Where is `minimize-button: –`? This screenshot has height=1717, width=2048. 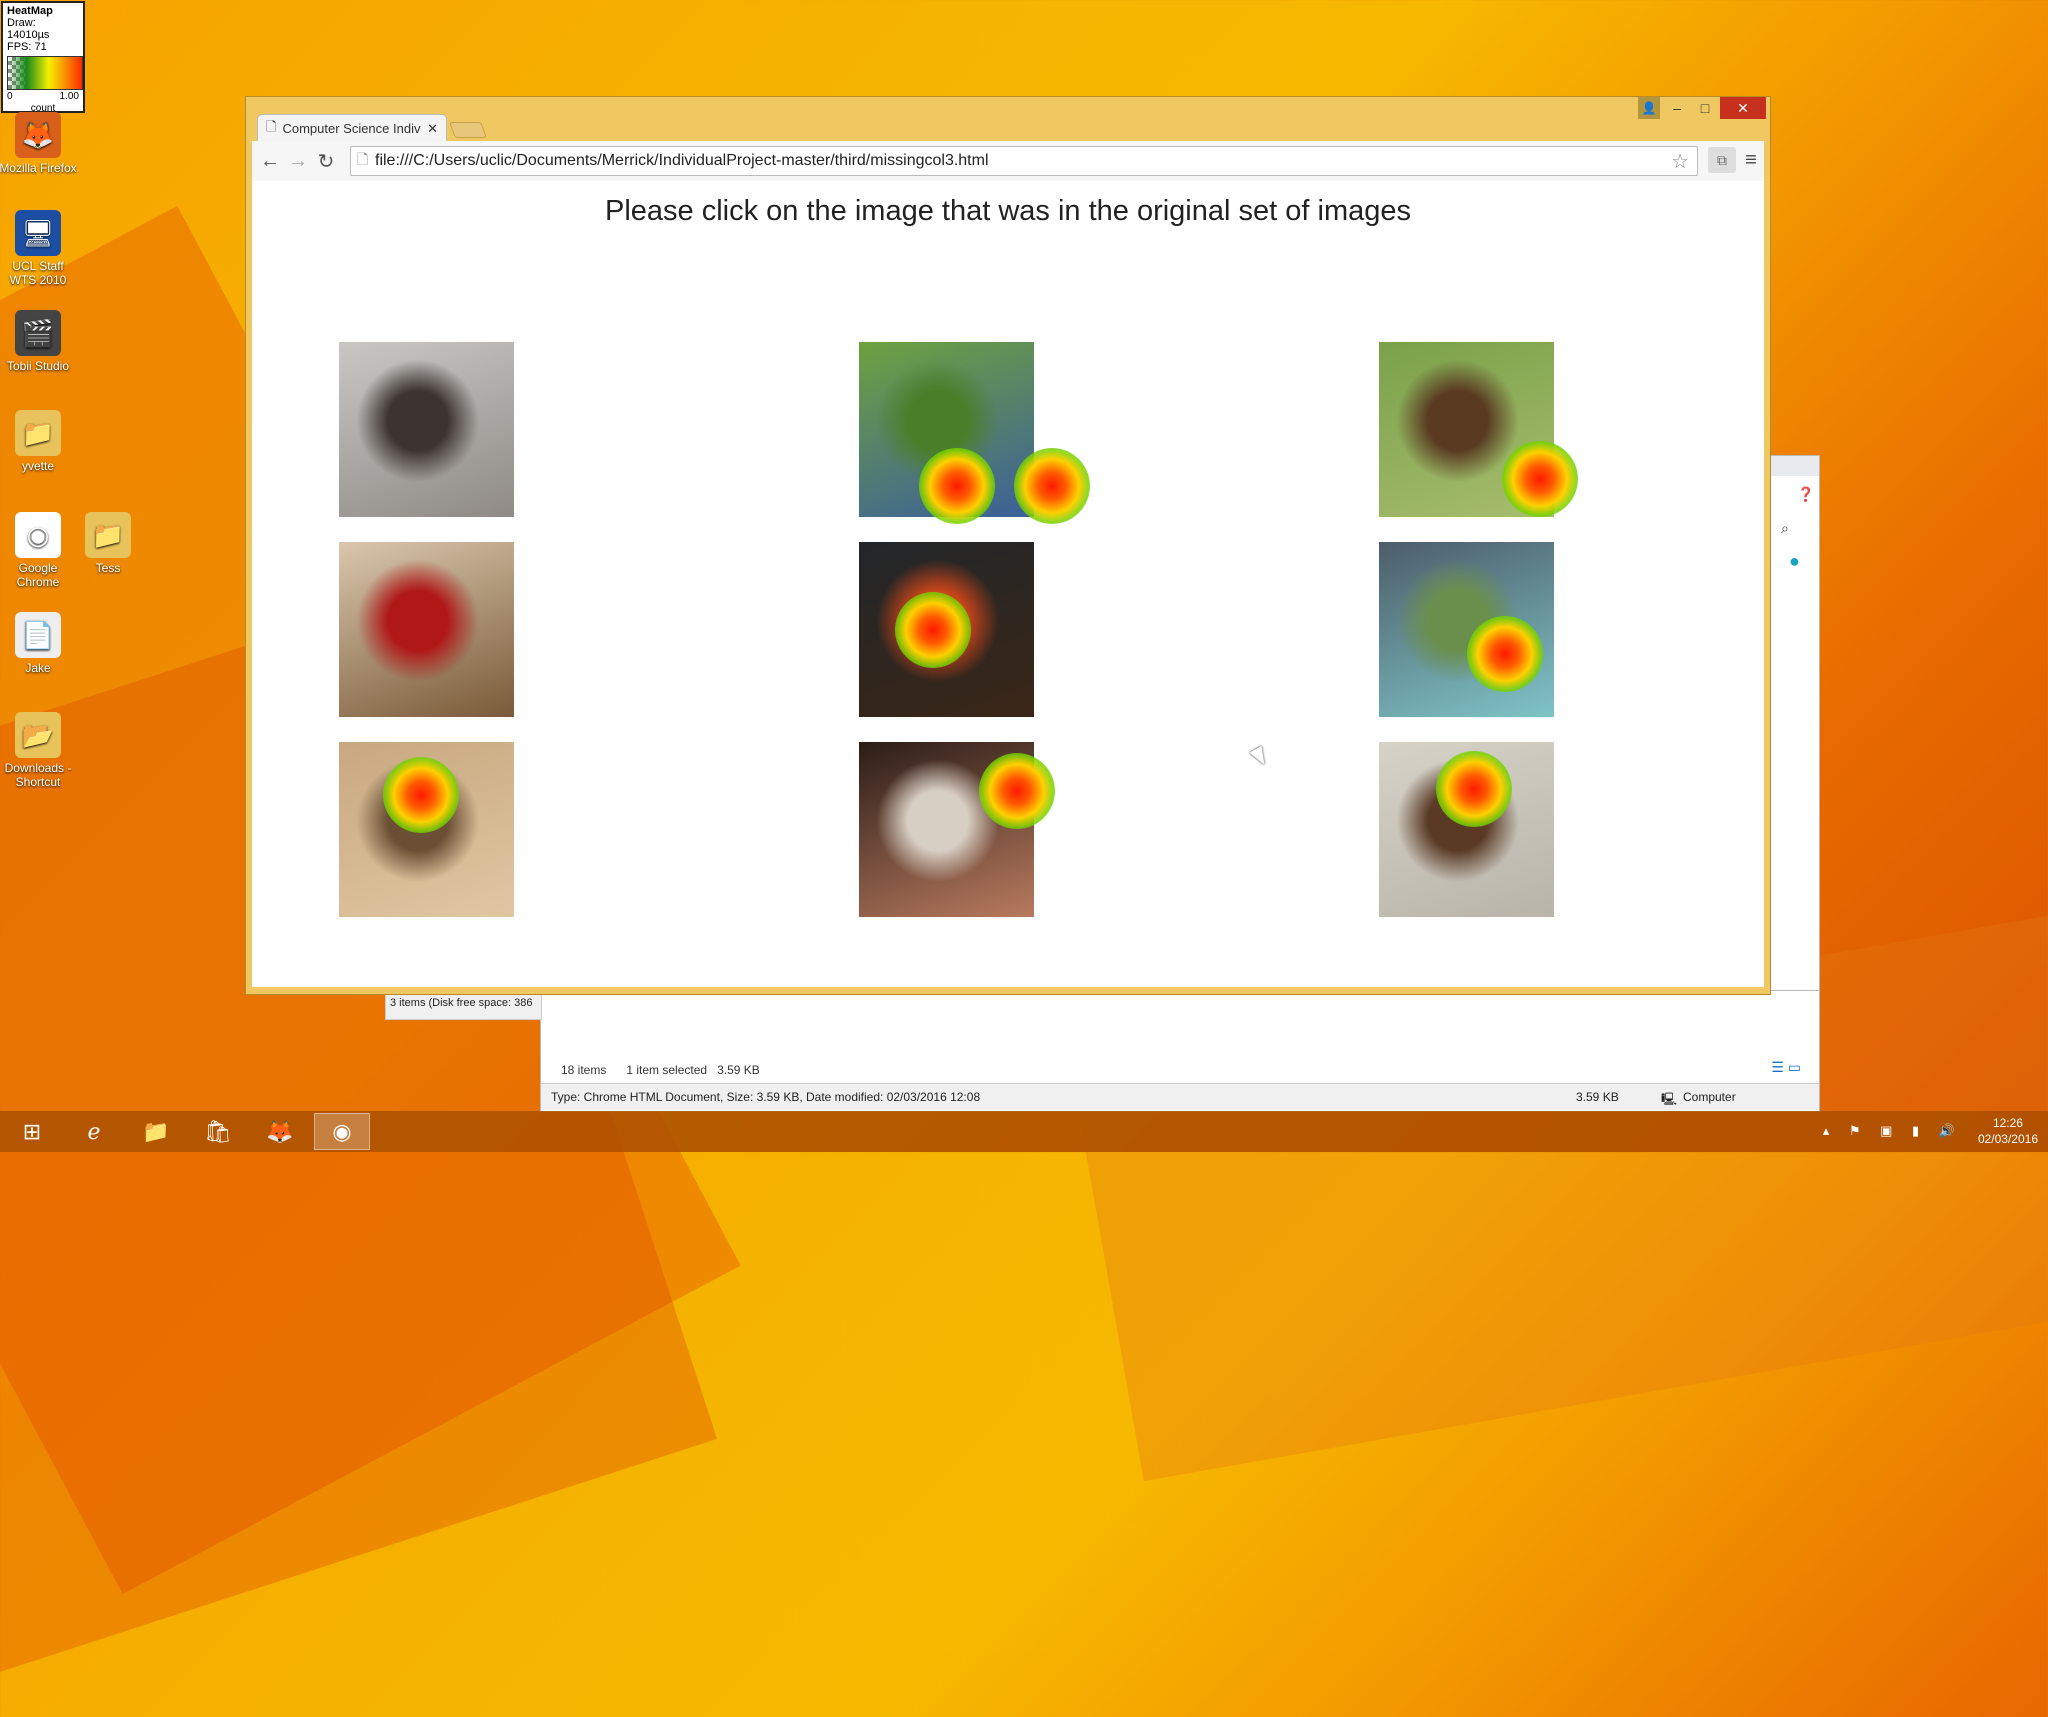 minimize-button: – is located at coordinates (1677, 108).